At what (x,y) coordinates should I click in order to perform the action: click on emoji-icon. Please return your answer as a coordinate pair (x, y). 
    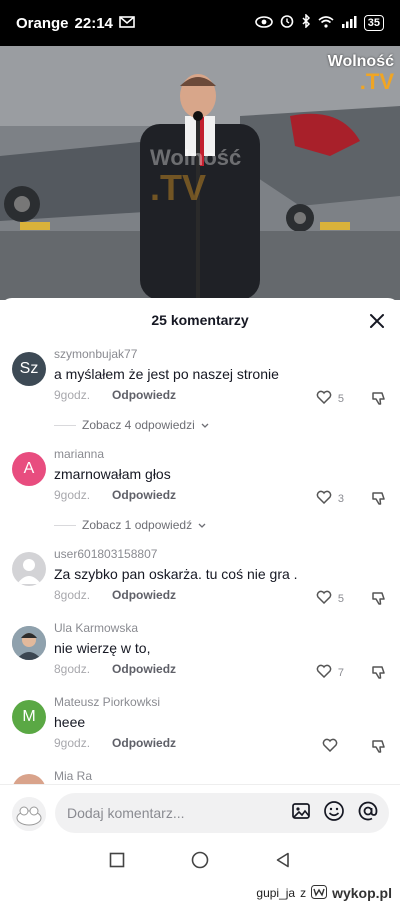
    Looking at the image, I should click on (334, 813).